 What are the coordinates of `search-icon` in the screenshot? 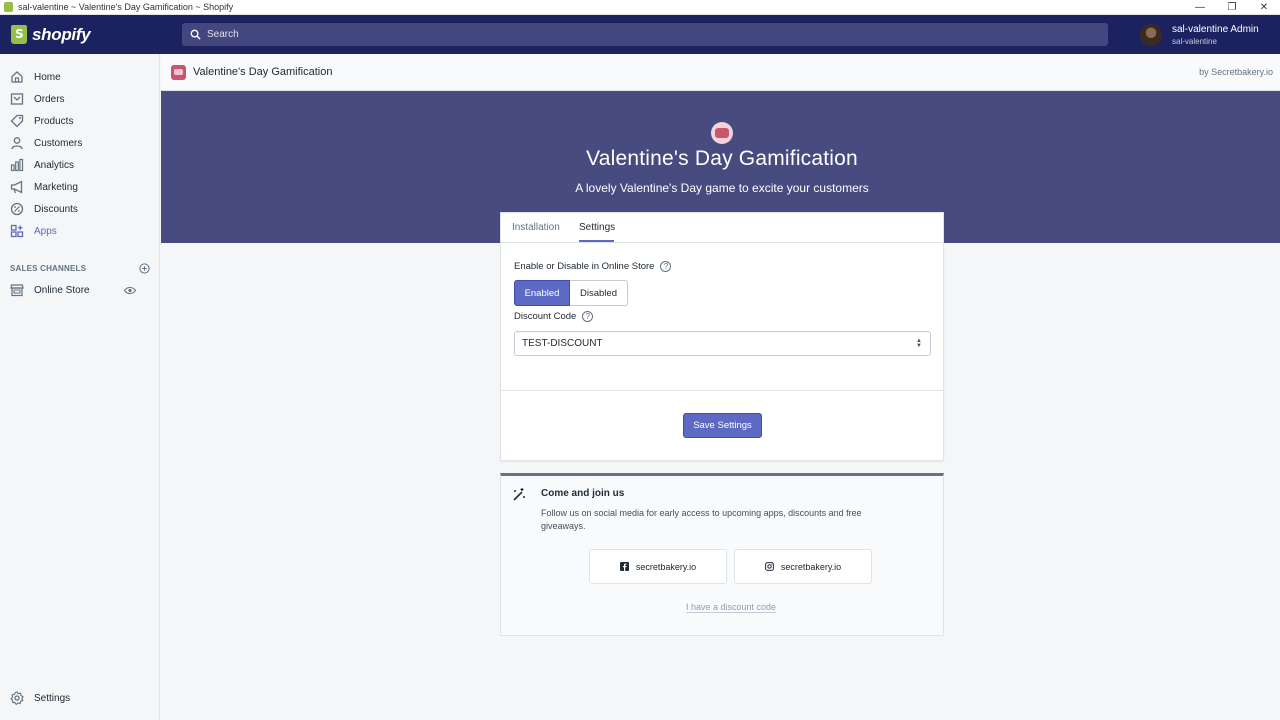 It's located at (195, 34).